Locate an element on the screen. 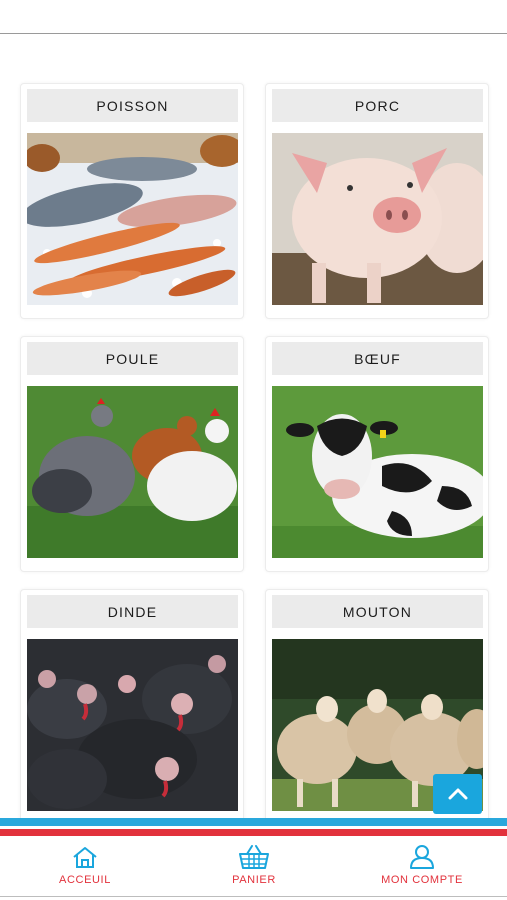 This screenshot has height=900, width=507. category-label: BŒUF is located at coordinates (377, 358).